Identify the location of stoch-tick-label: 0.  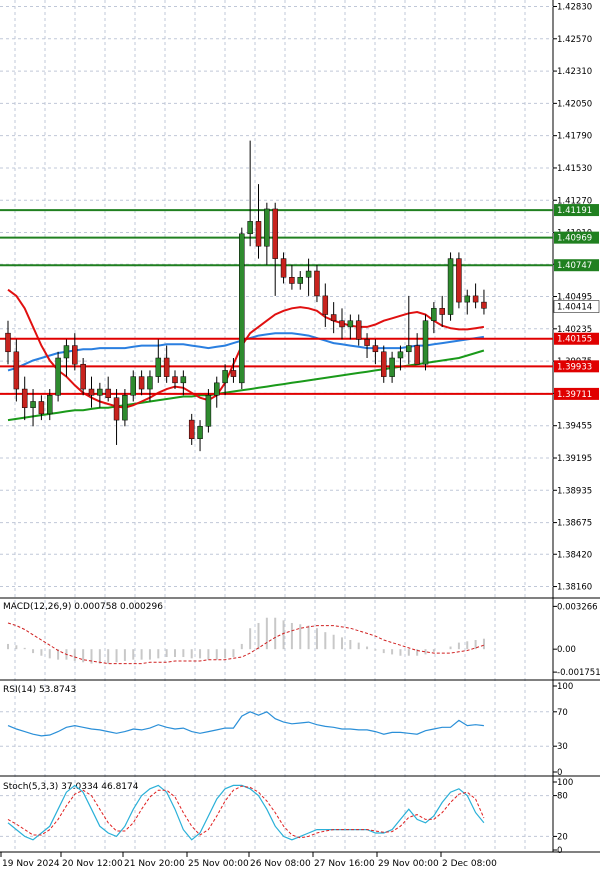
(559, 851).